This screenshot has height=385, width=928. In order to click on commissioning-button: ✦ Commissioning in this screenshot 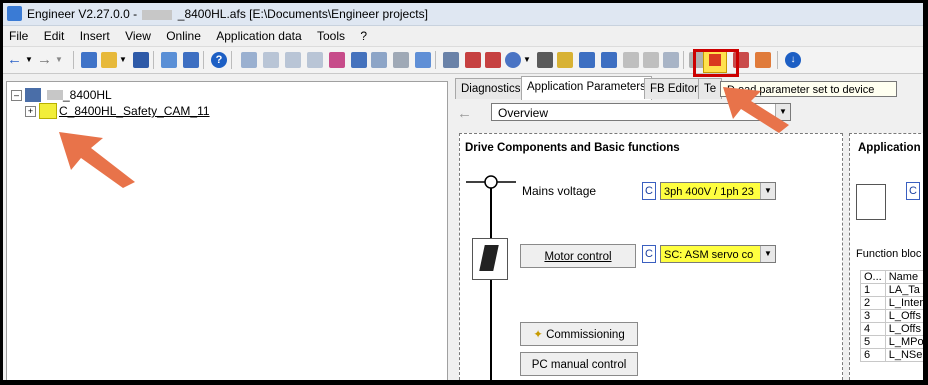, I will do `click(579, 334)`.